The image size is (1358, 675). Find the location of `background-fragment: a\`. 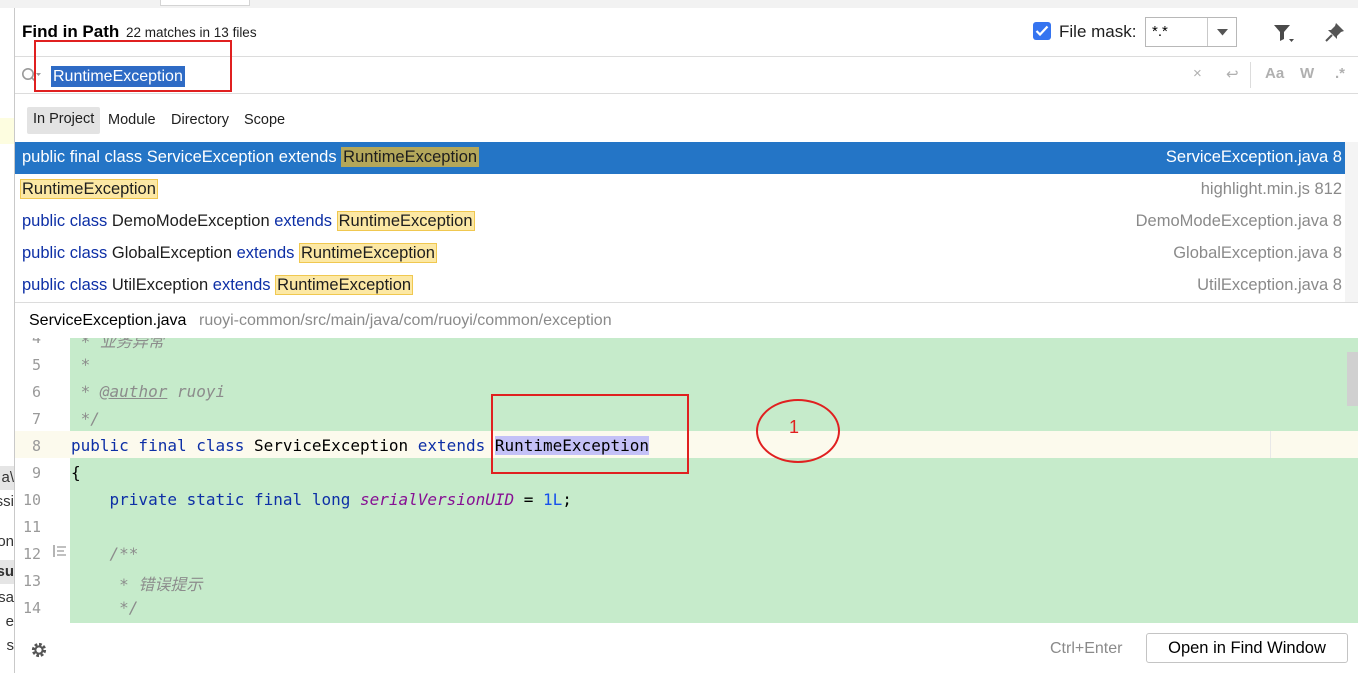

background-fragment: a\ is located at coordinates (7, 478).